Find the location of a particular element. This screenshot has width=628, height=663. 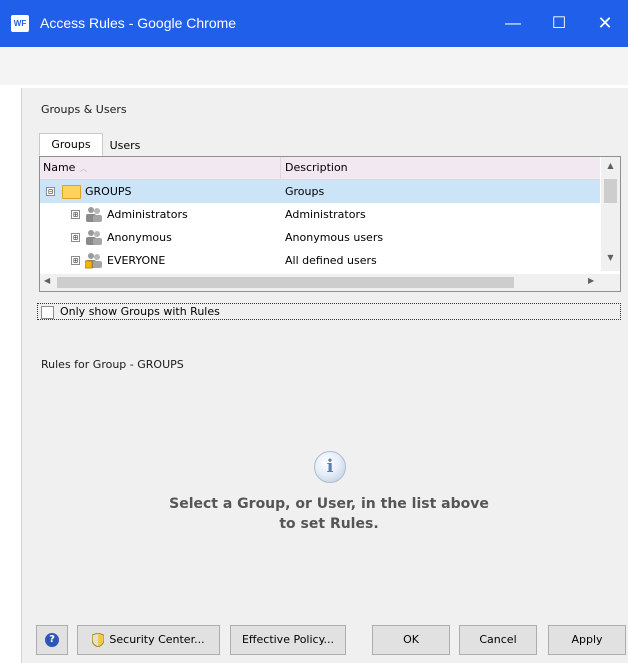

close-window-button: ✕ is located at coordinates (605, 23).